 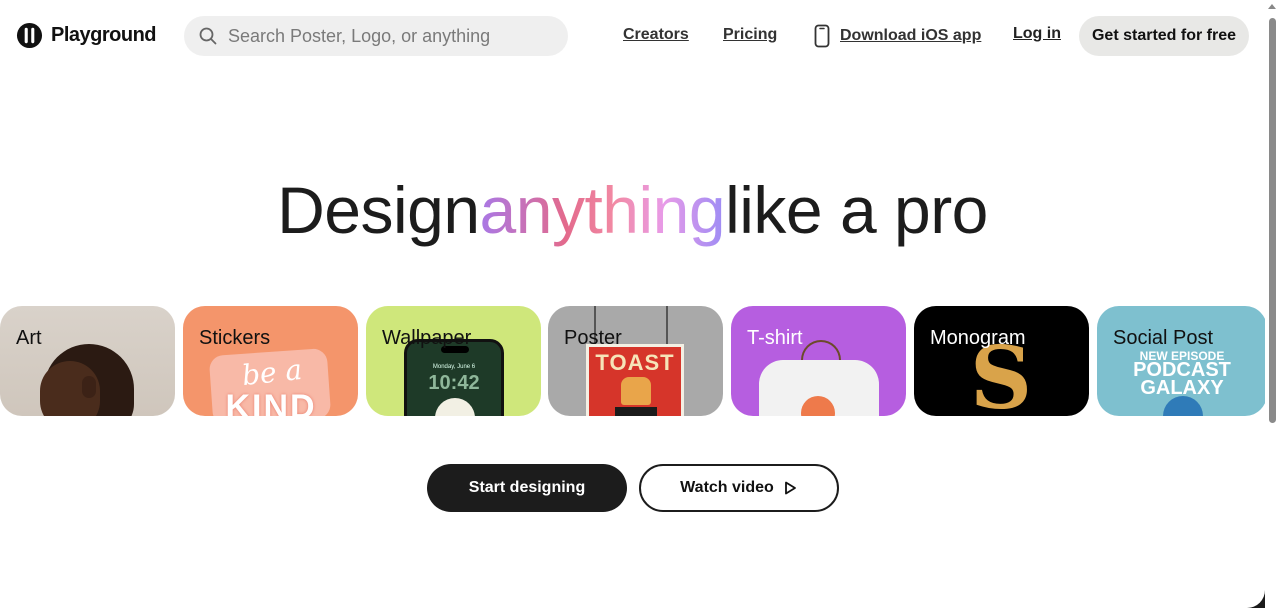 I want to click on nav-download-ios: Download iOS app, so click(x=897, y=36).